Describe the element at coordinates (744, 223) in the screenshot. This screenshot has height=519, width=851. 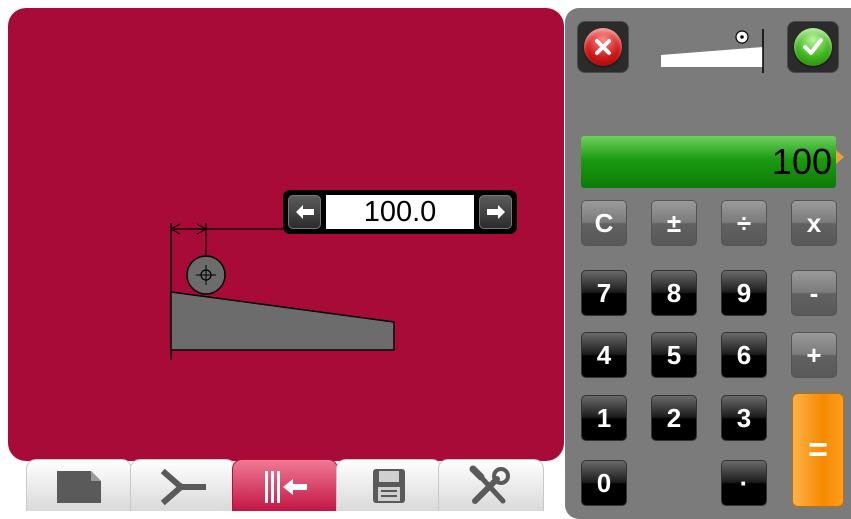
I see `key-divide: ÷` at that location.